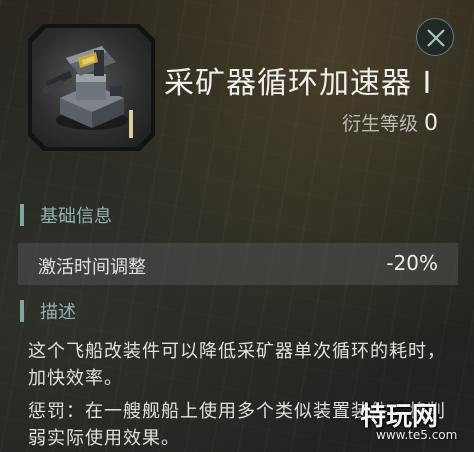 The image size is (474, 452). What do you see at coordinates (412, 263) in the screenshot?
I see `attribute-value: -20%` at bounding box center [412, 263].